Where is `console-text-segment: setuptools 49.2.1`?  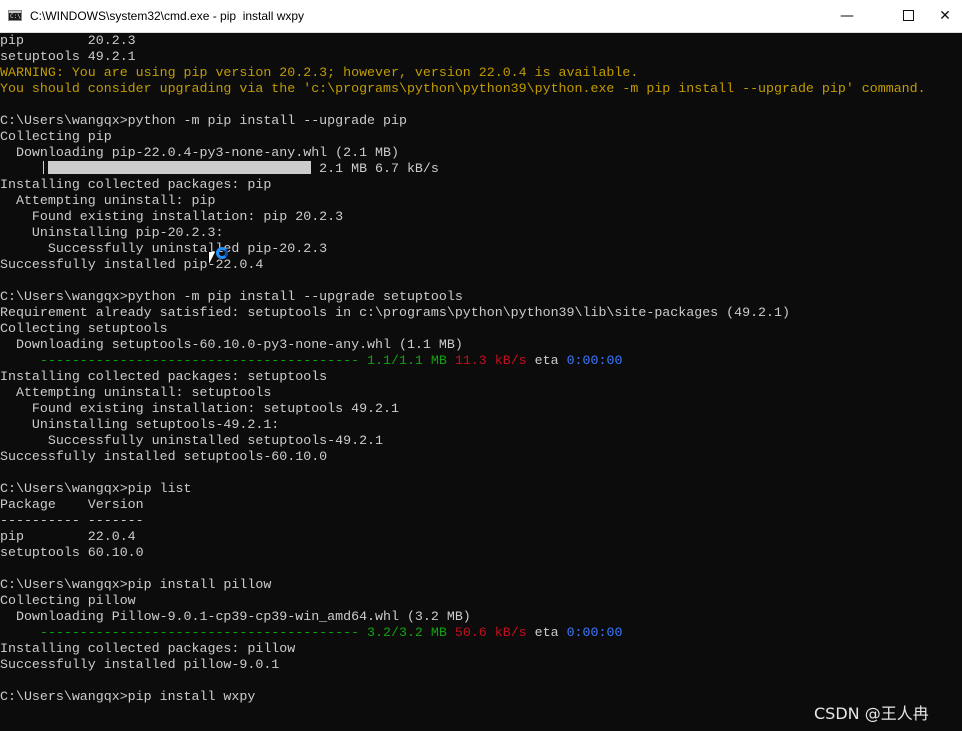
console-text-segment: setuptools 49.2.1 is located at coordinates (68, 56).